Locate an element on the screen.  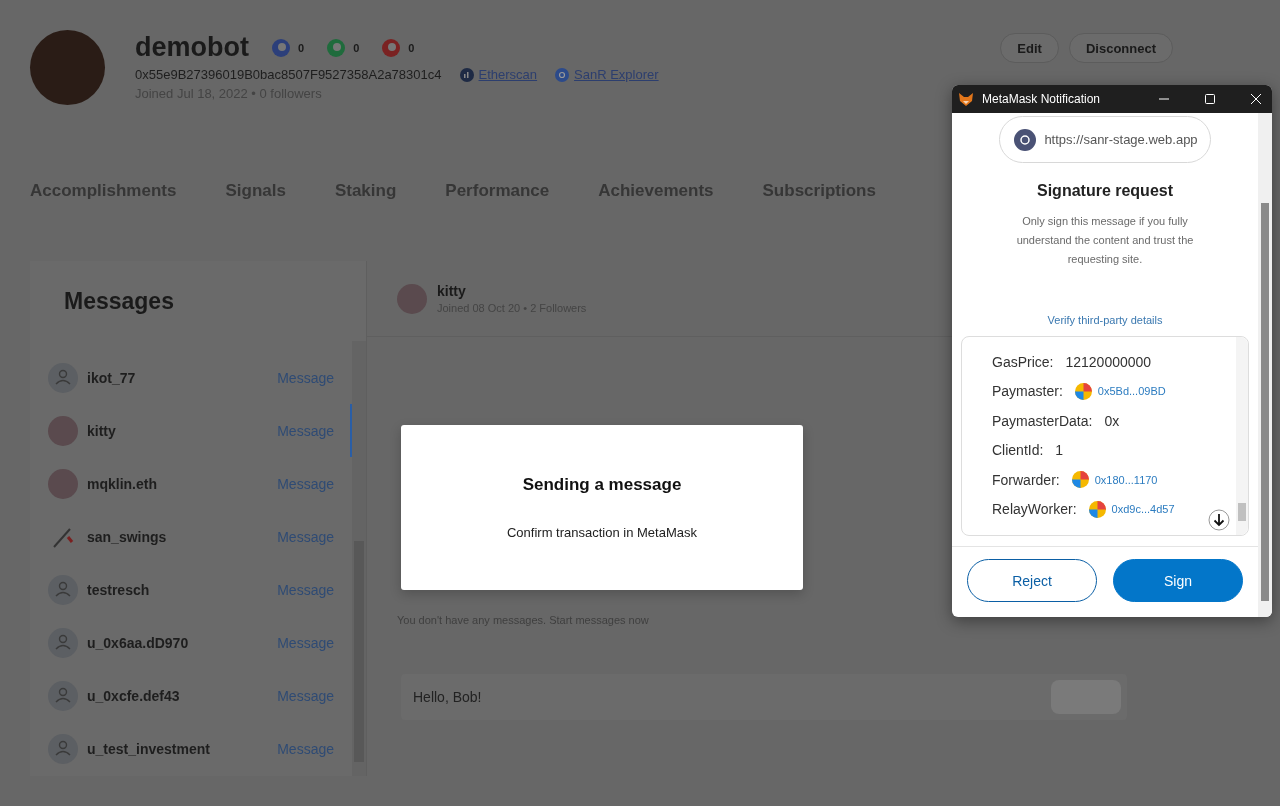
field-label: Forwarder: is located at coordinates (1026, 479).